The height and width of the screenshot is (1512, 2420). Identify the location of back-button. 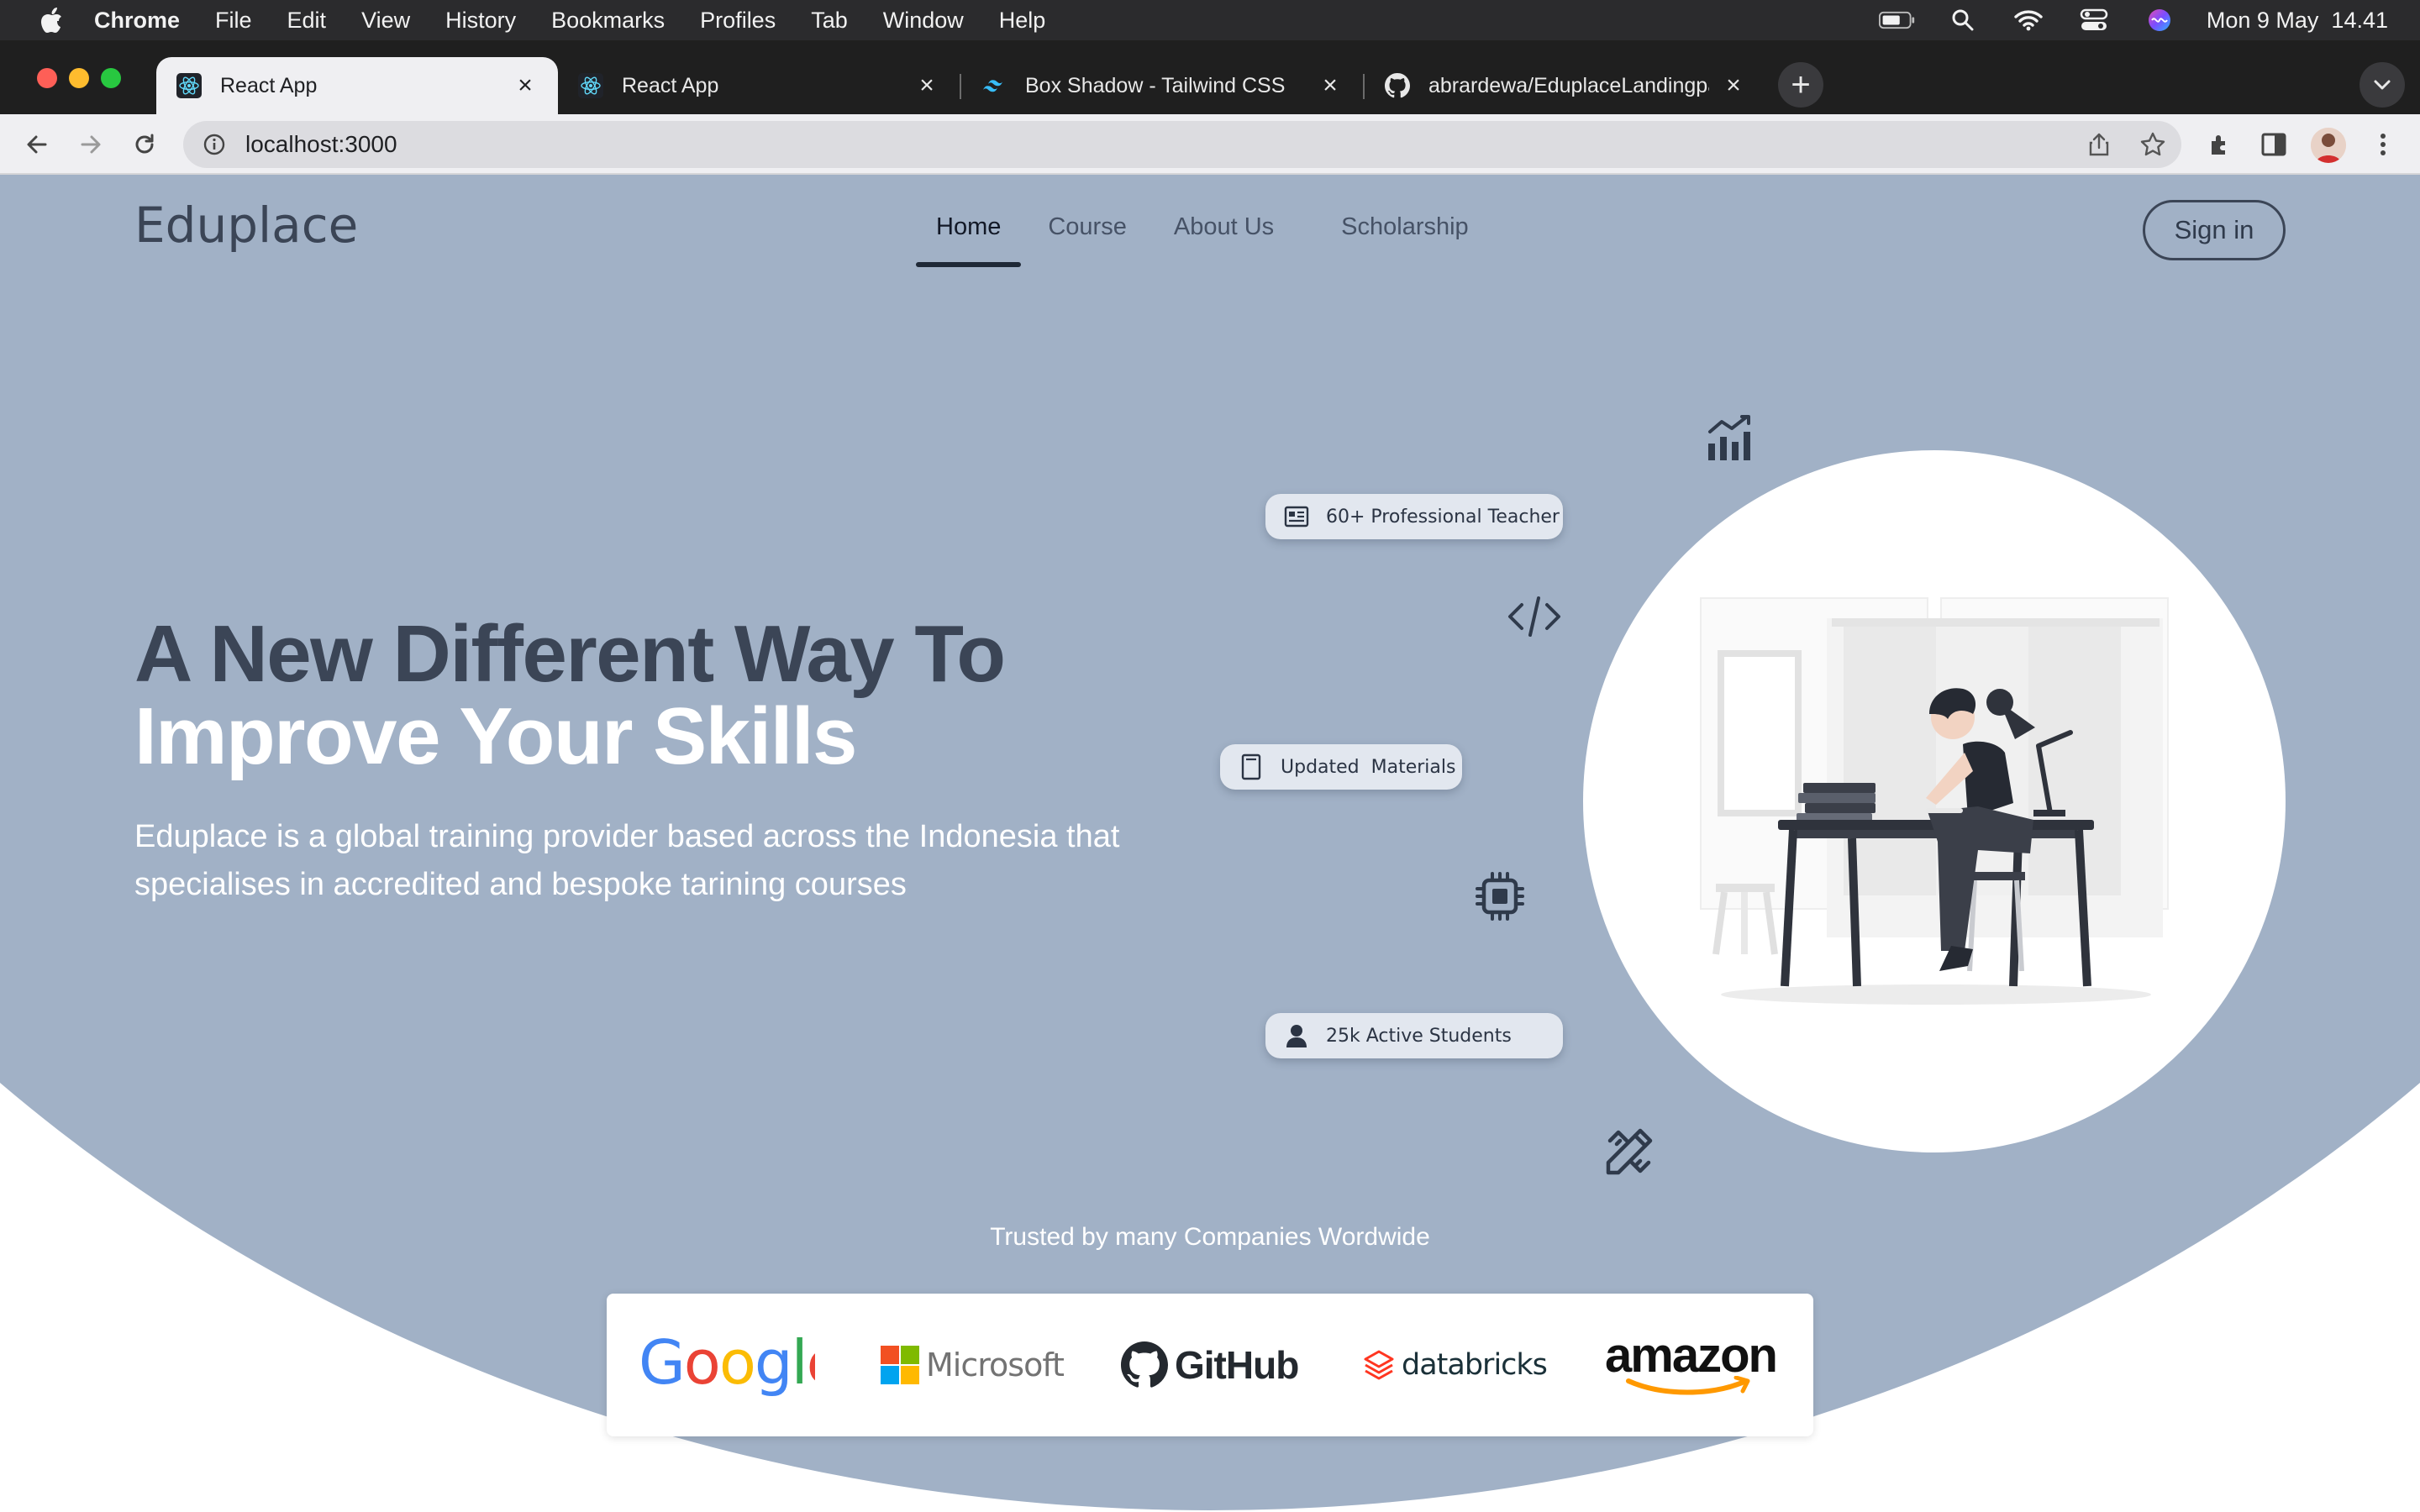
(37, 144).